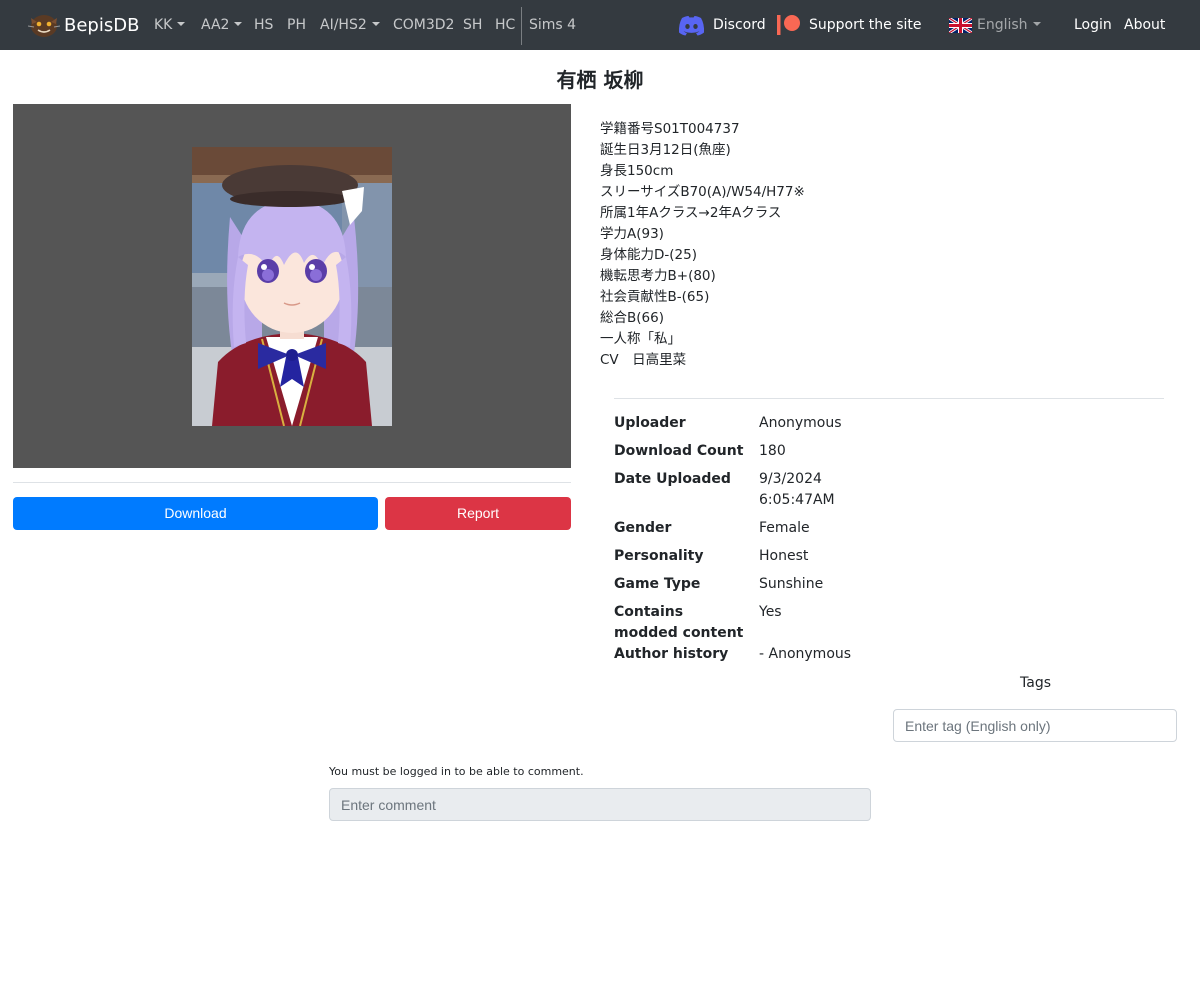 Image resolution: width=1200 pixels, height=1000 pixels. What do you see at coordinates (649, 612) in the screenshot?
I see `modded-label-line1: Contains` at bounding box center [649, 612].